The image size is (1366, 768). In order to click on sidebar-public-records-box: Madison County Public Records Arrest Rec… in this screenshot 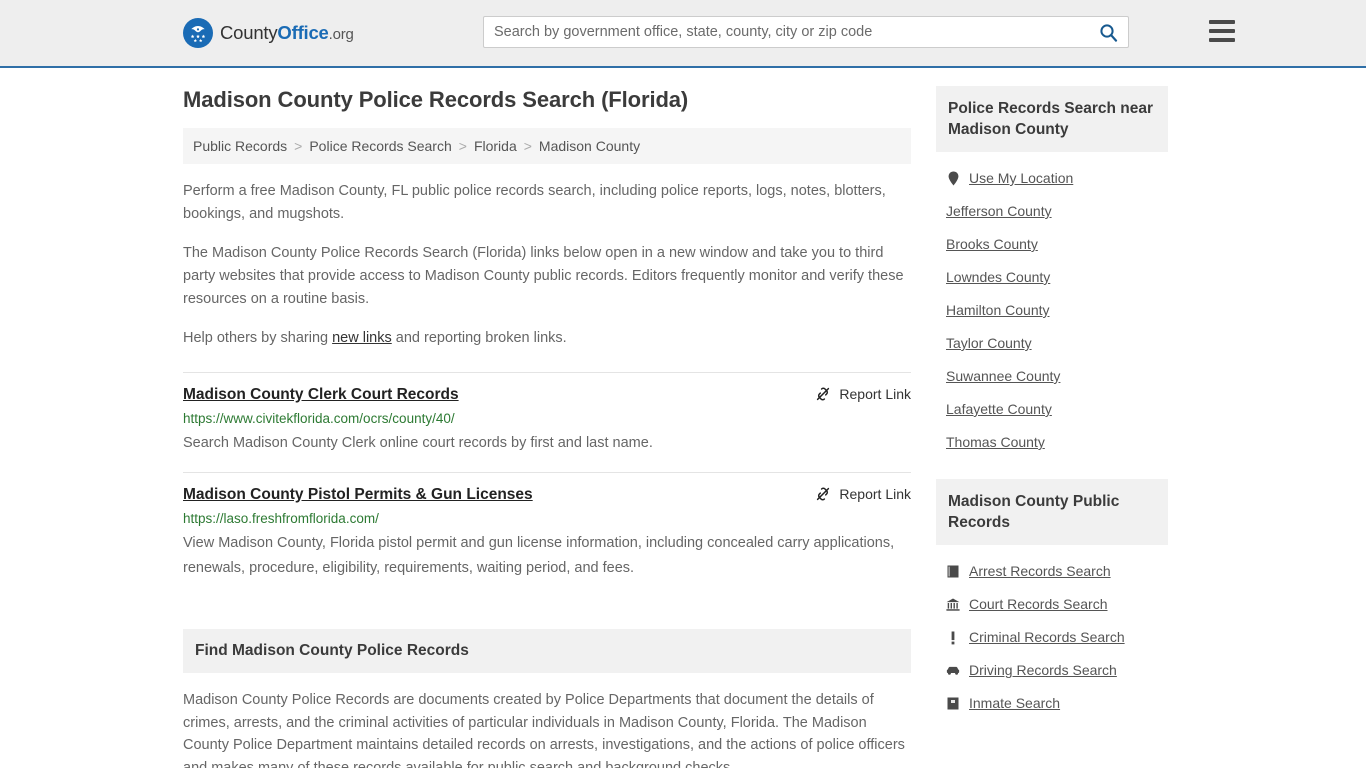, I will do `click(1052, 599)`.